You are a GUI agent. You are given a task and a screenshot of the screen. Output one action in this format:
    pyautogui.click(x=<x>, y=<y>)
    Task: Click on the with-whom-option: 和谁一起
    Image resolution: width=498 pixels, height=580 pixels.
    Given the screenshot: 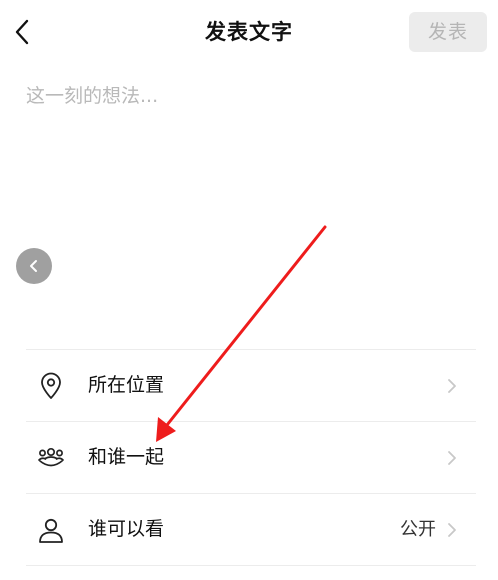 What is the action you would take?
    pyautogui.click(x=251, y=458)
    